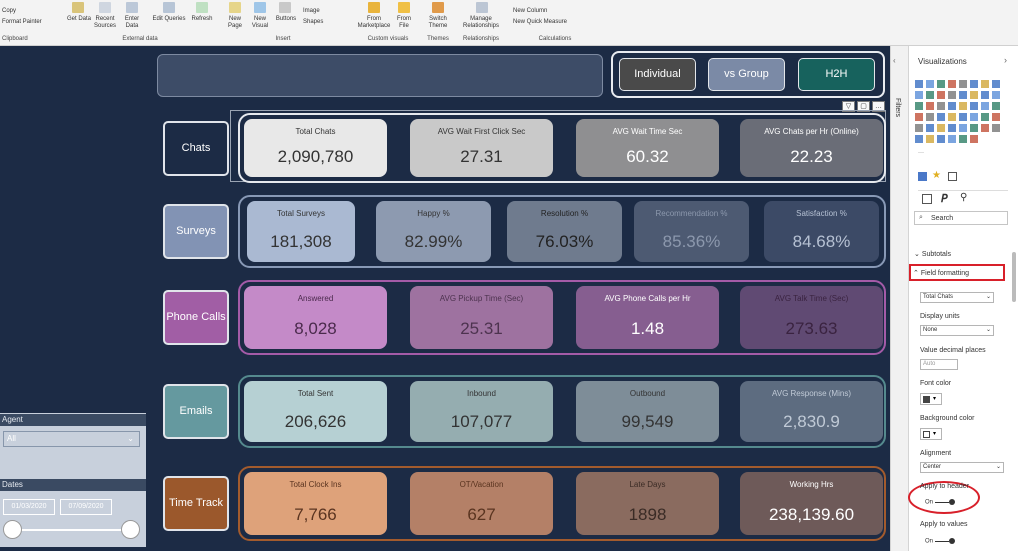 The height and width of the screenshot is (551, 1018). I want to click on kpi-card: AVG Wait Time Sec 60.32, so click(647, 148).